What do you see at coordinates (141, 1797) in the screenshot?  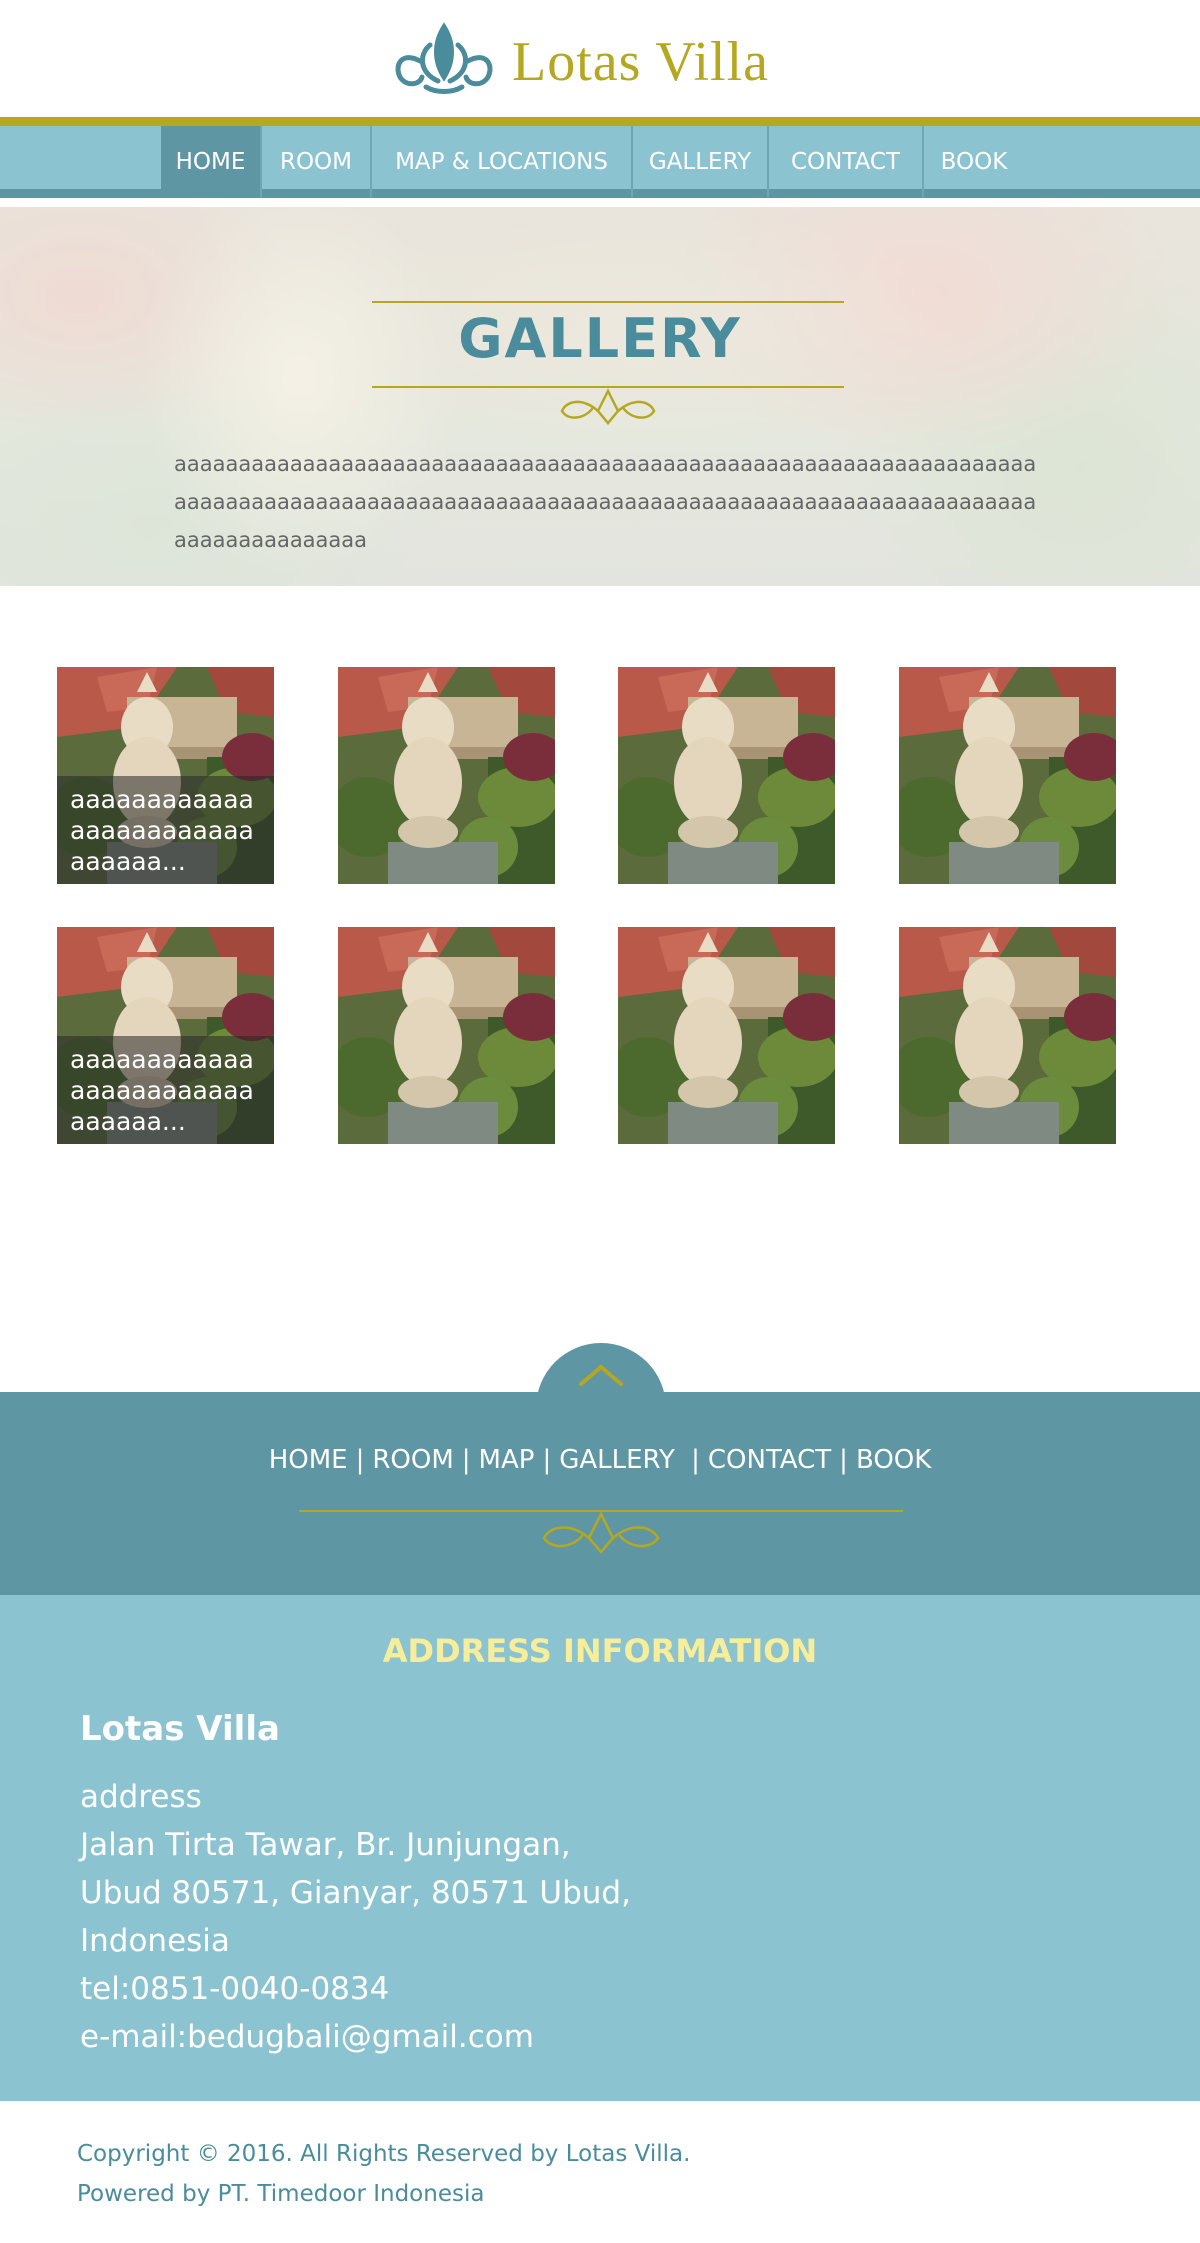 I see `address-label: address` at bounding box center [141, 1797].